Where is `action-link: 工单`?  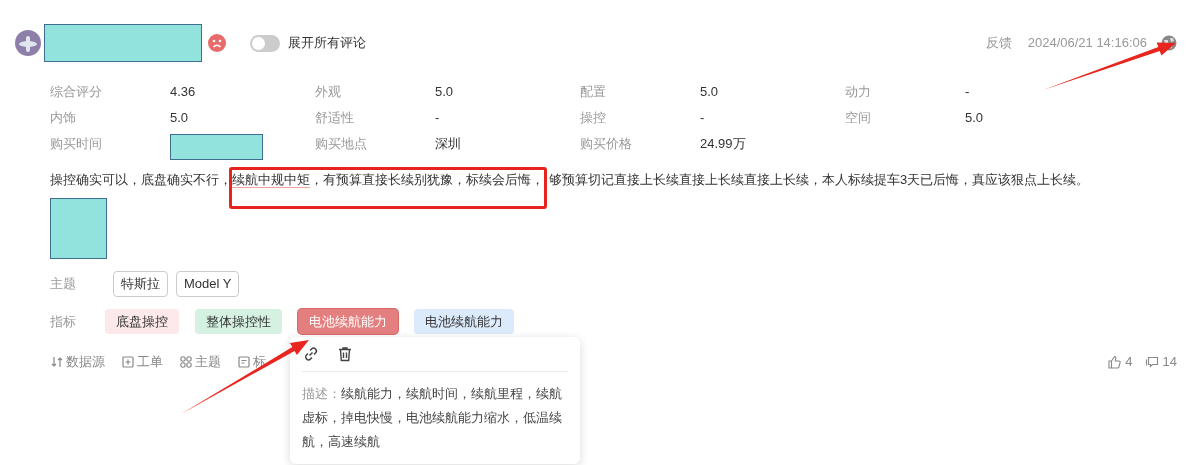 action-link: 工单 is located at coordinates (150, 362).